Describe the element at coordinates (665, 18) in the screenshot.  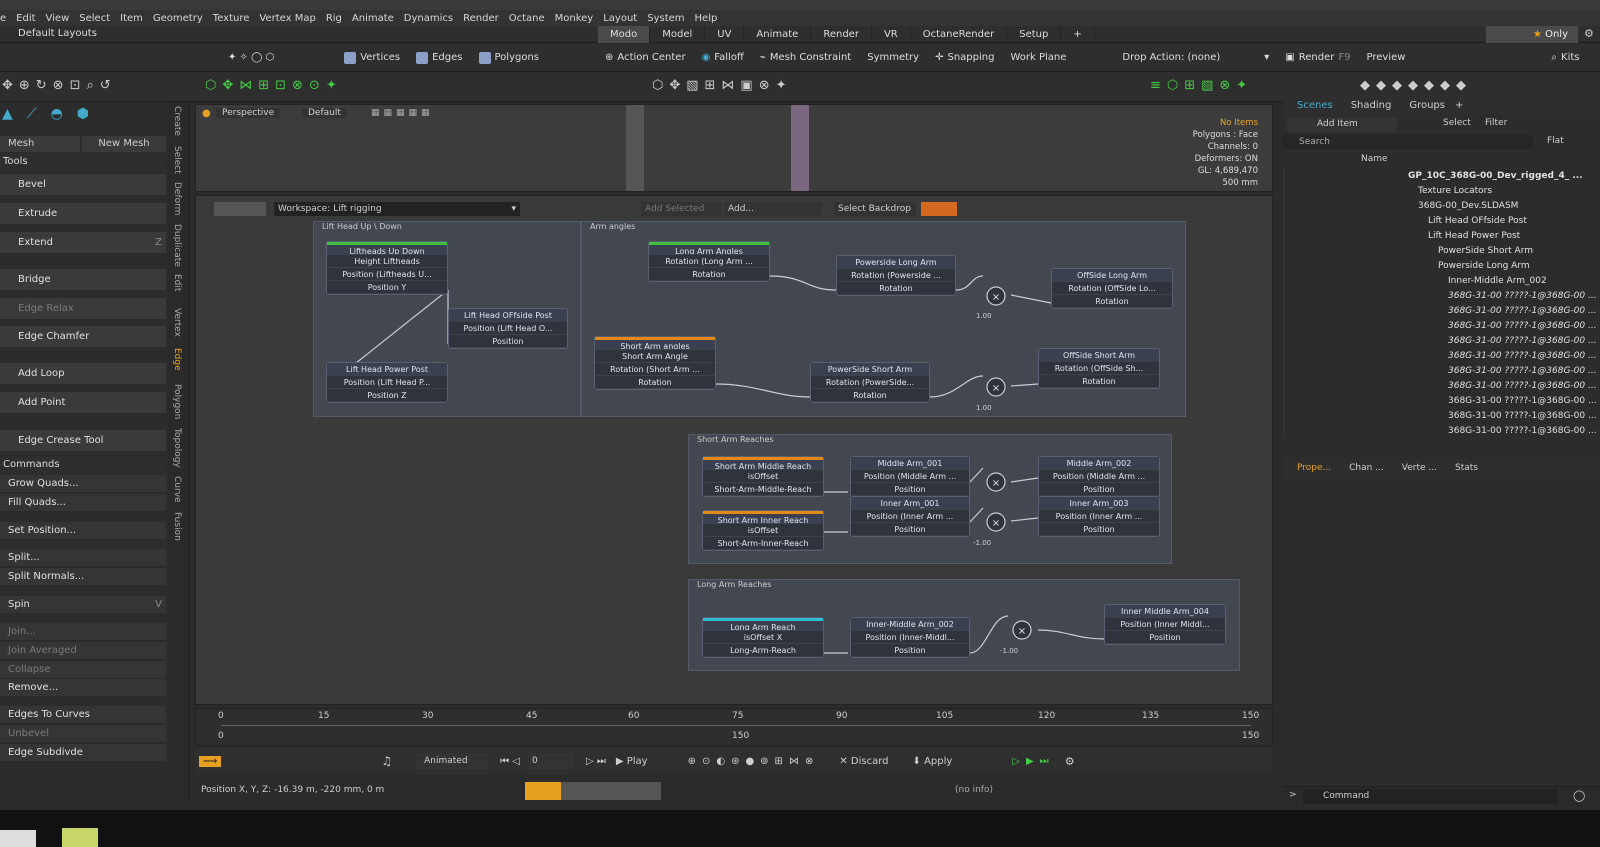
I see `menu-item: System` at that location.